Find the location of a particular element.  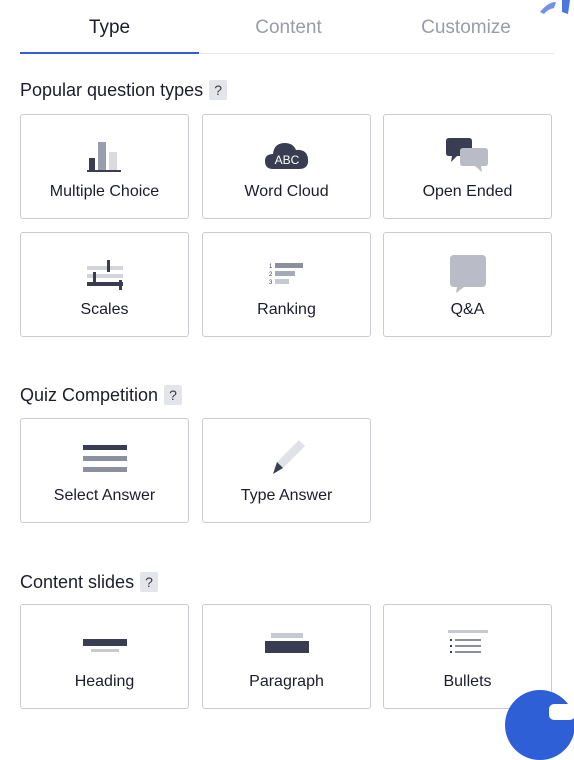

type-card-qa: Q&A is located at coordinates (467, 284).